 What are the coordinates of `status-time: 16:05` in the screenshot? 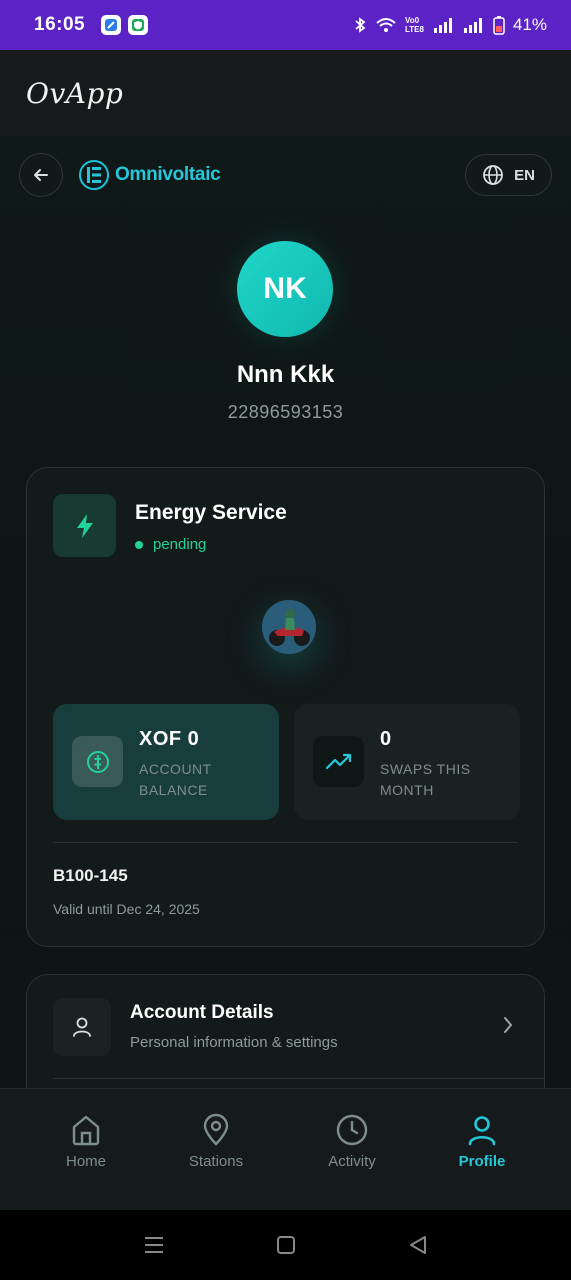 It's located at (60, 24).